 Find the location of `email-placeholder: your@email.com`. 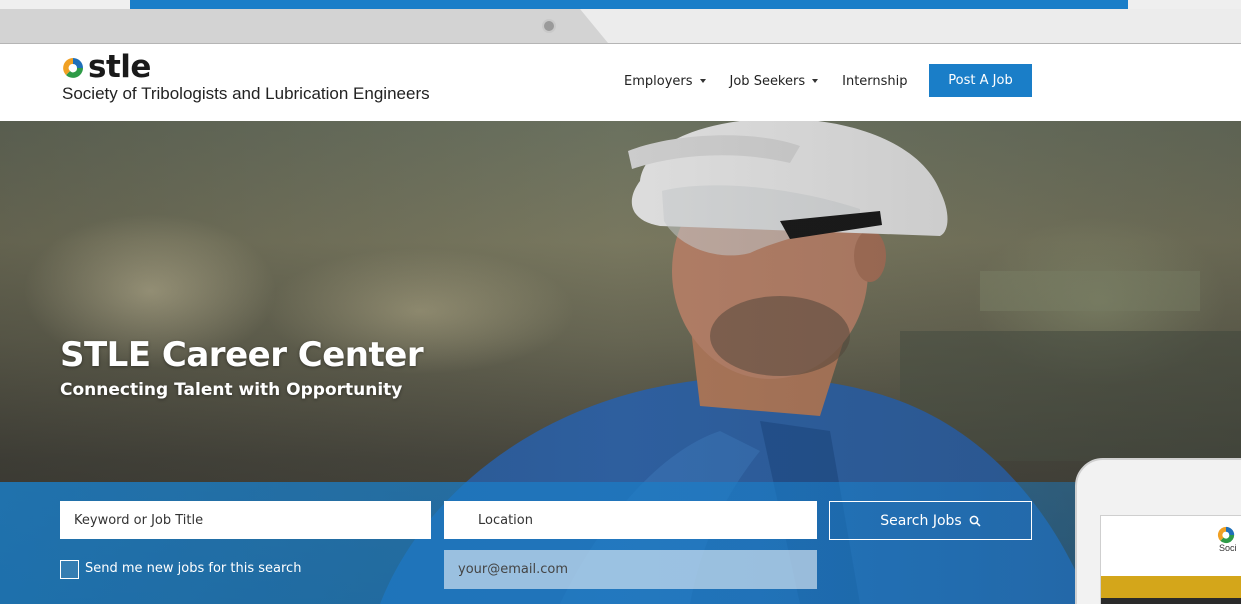

email-placeholder: your@email.com is located at coordinates (513, 569).